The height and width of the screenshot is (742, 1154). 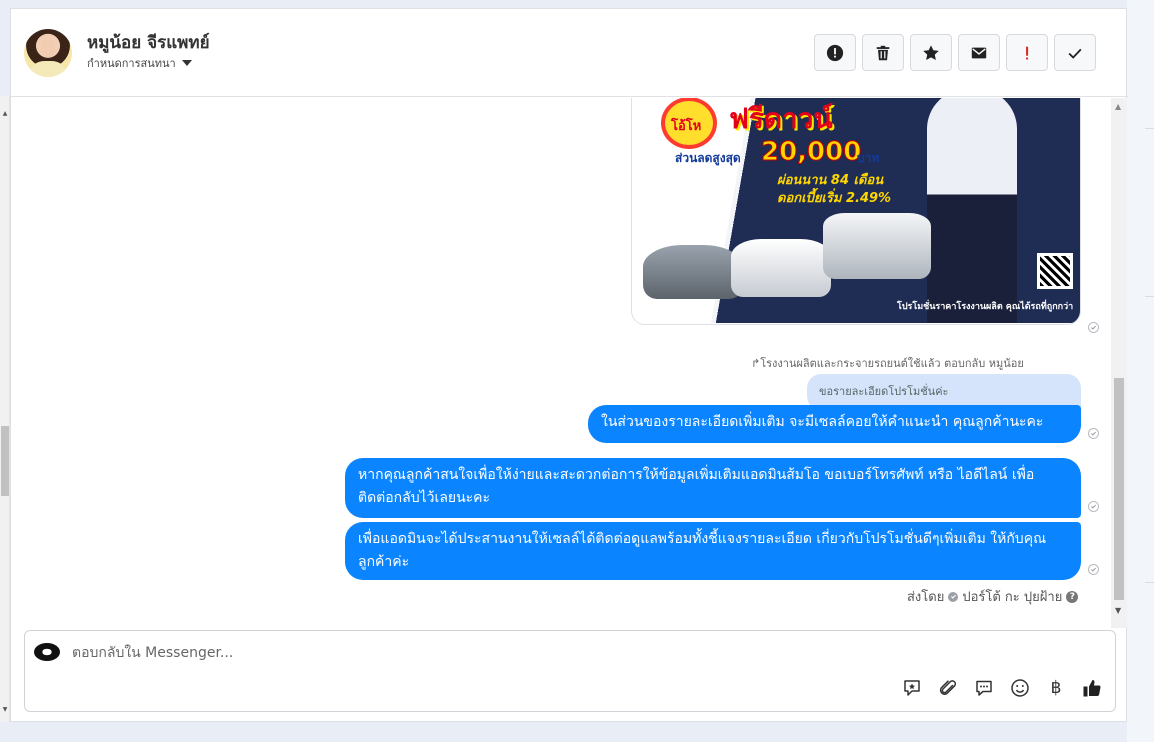 I want to click on sent-by-info: ส่งโดย ปอร์โต้ กะ ปุยฝ้าย ?, so click(x=993, y=596).